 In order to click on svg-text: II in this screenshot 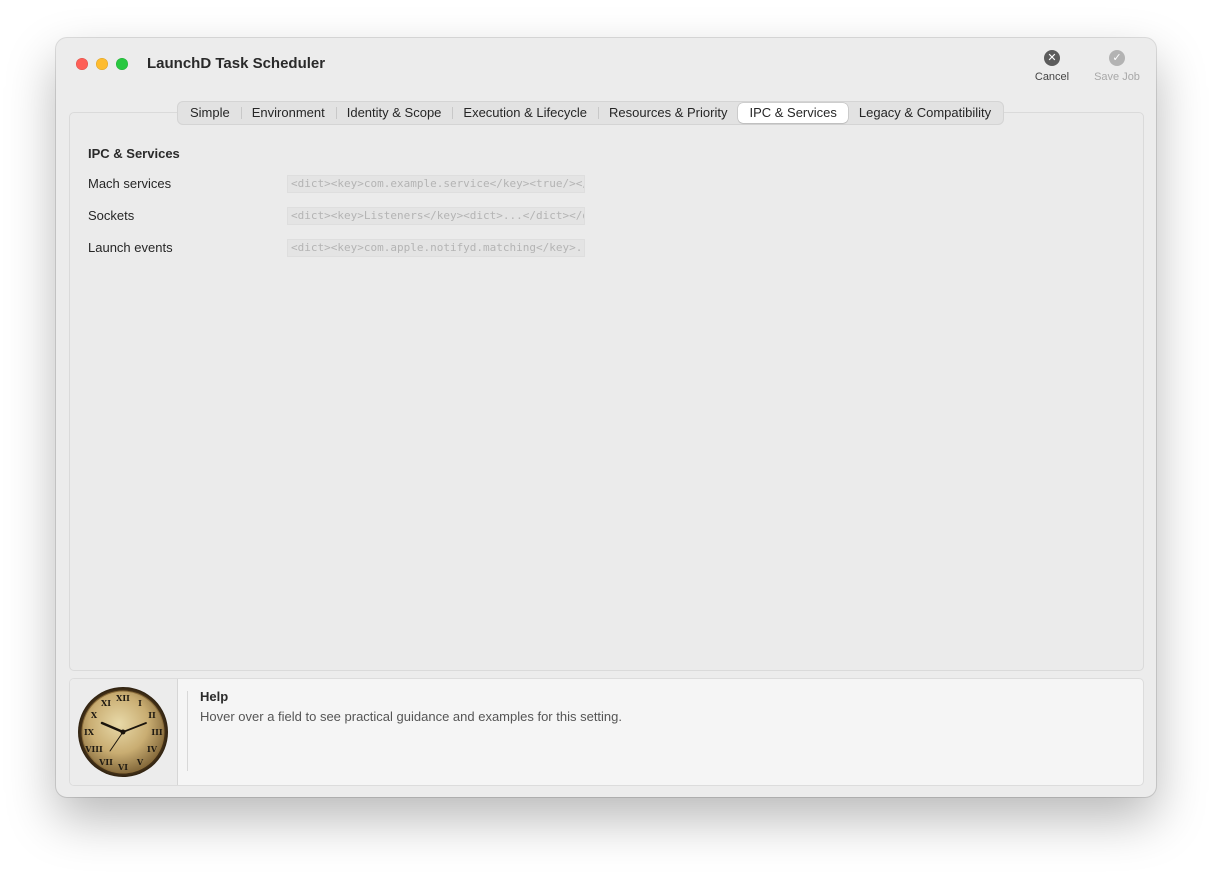, I will do `click(152, 715)`.